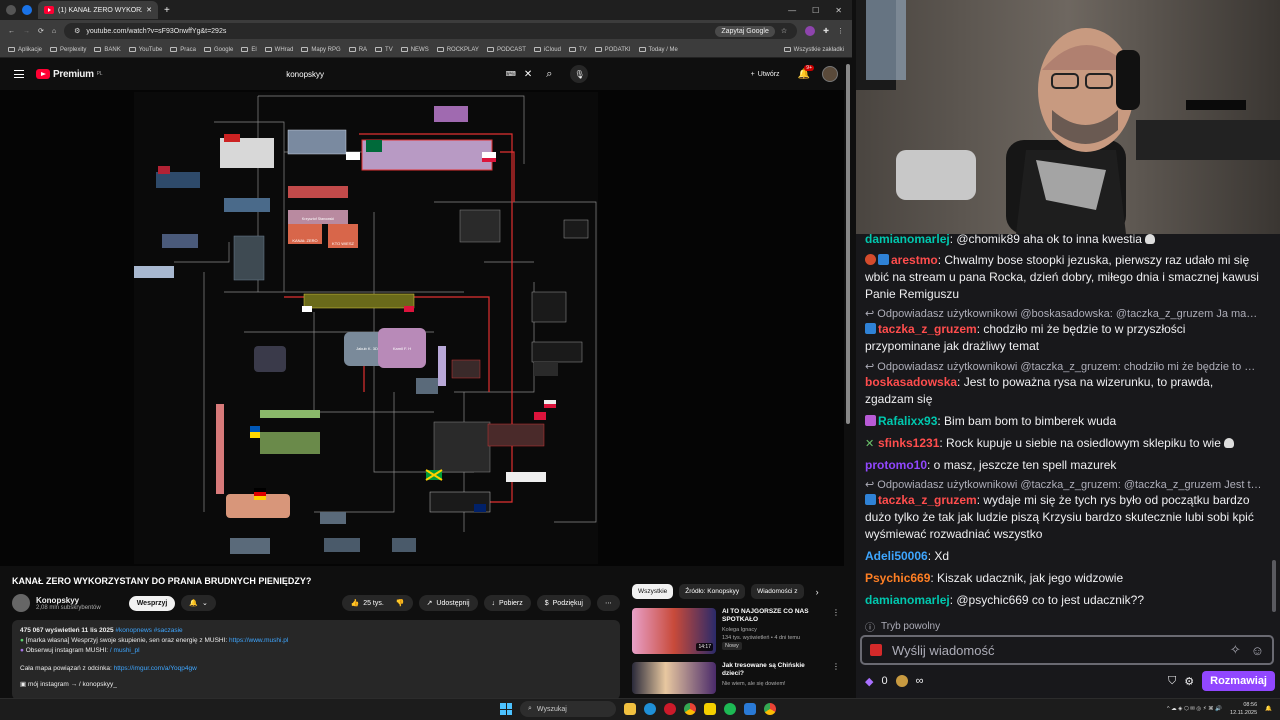 This screenshot has width=1280, height=720. Describe the element at coordinates (145, 50) in the screenshot. I see `bookmark-item: YouTube` at that location.